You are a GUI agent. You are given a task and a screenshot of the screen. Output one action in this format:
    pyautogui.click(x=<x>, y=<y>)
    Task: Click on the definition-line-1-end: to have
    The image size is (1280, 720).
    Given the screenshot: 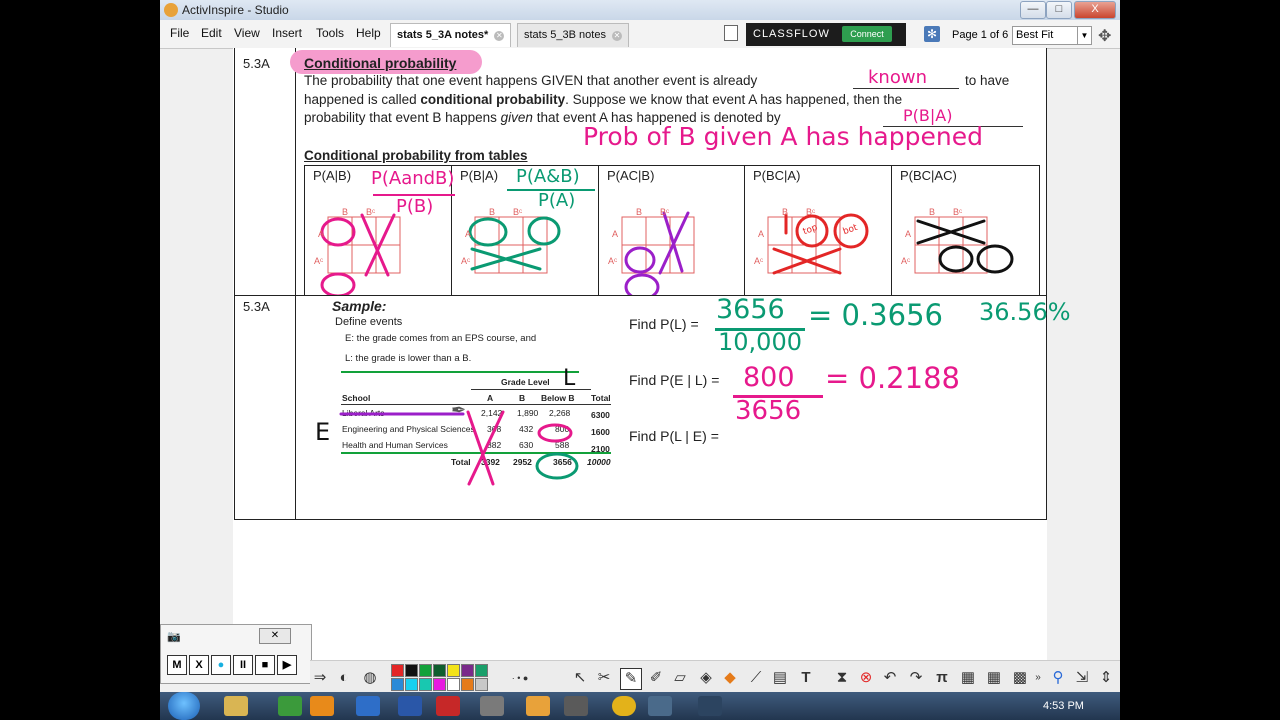 What is the action you would take?
    pyautogui.click(x=987, y=80)
    